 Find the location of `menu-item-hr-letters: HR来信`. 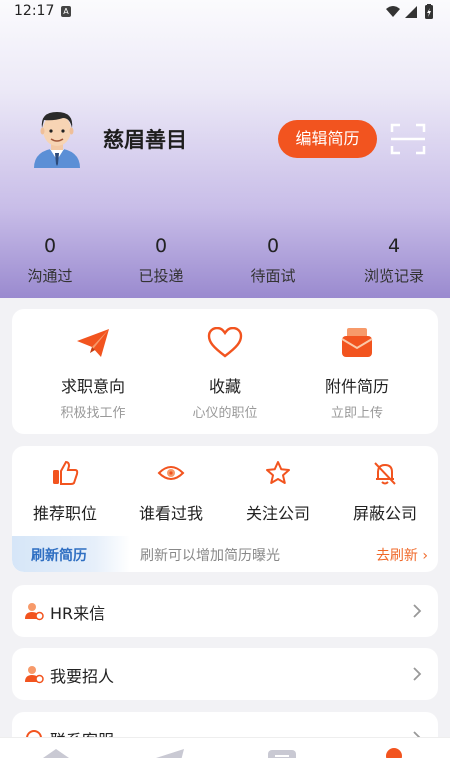

menu-item-hr-letters: HR来信 is located at coordinates (225, 611).